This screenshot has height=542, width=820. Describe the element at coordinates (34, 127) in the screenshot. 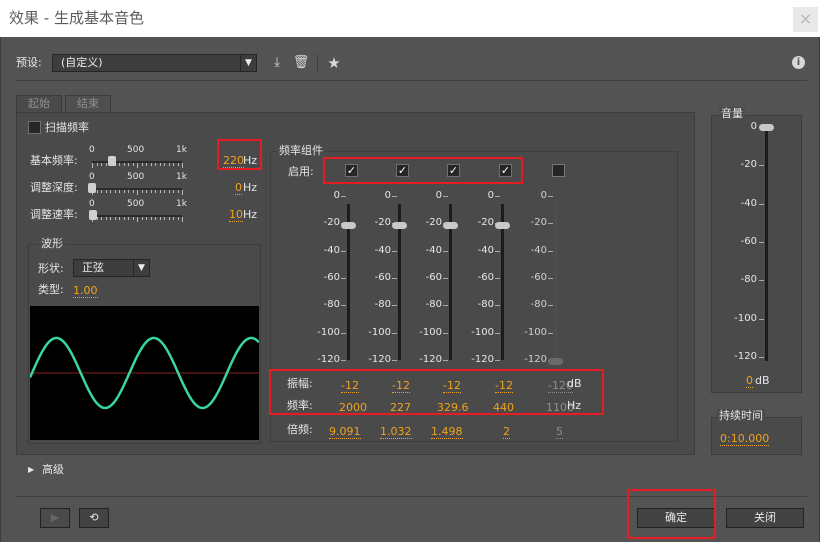

I see `sweep-checkbox` at that location.